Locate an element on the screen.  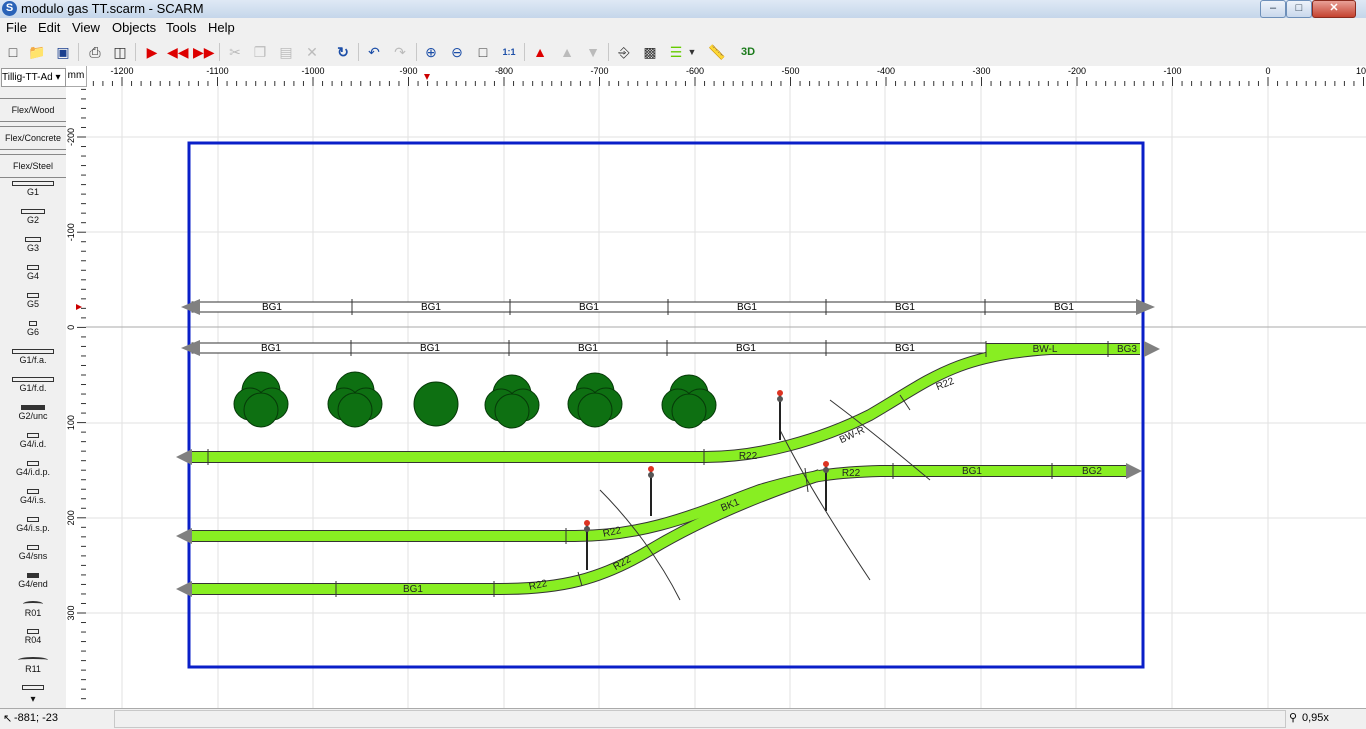
palette-item-g1-fd: G1/f.d. is located at coordinates (33, 383).